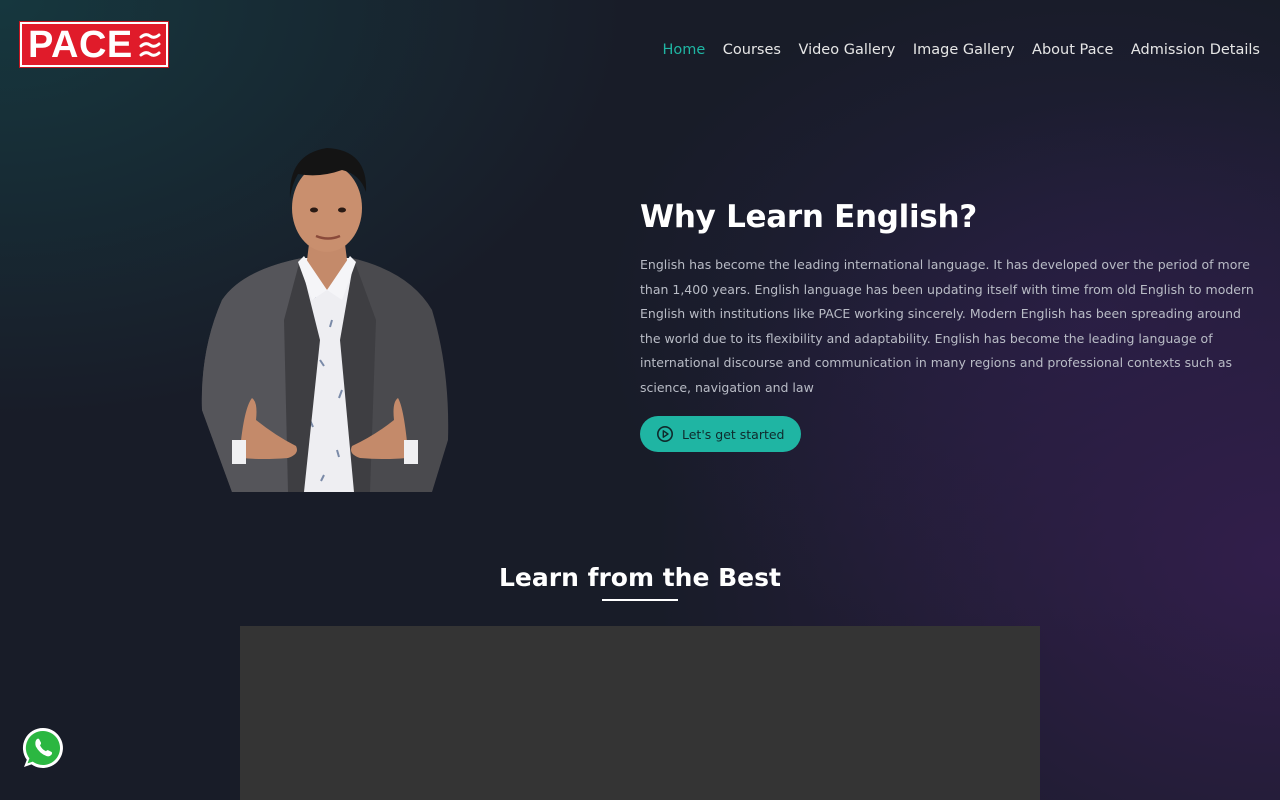 This screenshot has width=1280, height=800. What do you see at coordinates (964, 50) in the screenshot?
I see `nav-image-gallery: Image Gallery` at bounding box center [964, 50].